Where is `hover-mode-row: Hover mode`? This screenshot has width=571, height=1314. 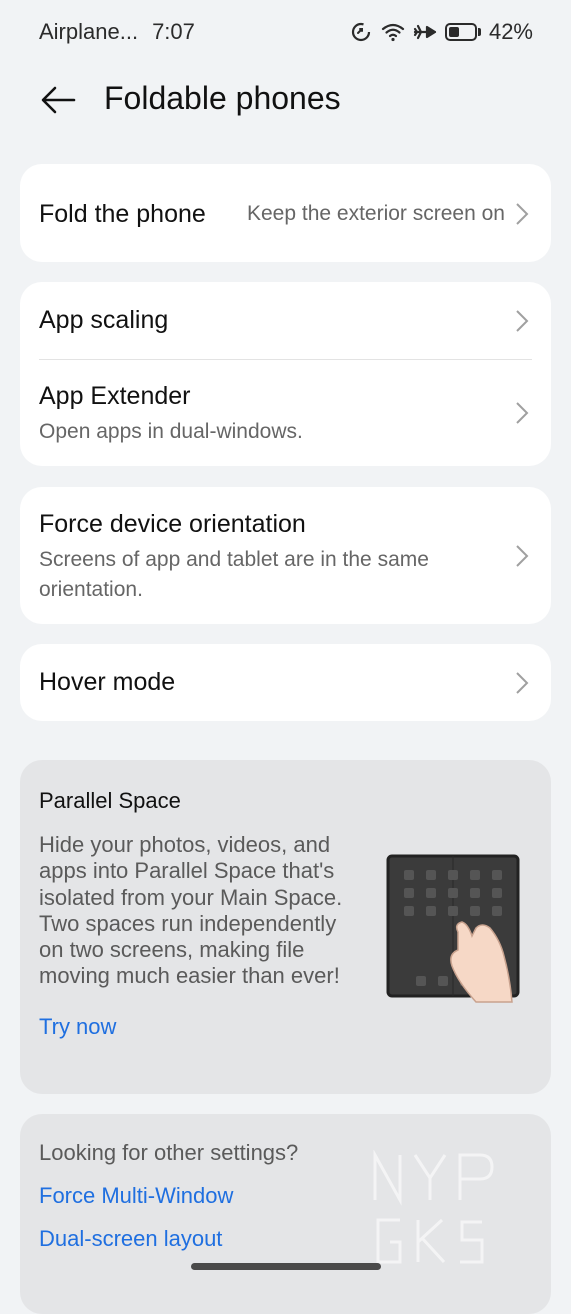
hover-mode-row: Hover mode is located at coordinates (285, 682).